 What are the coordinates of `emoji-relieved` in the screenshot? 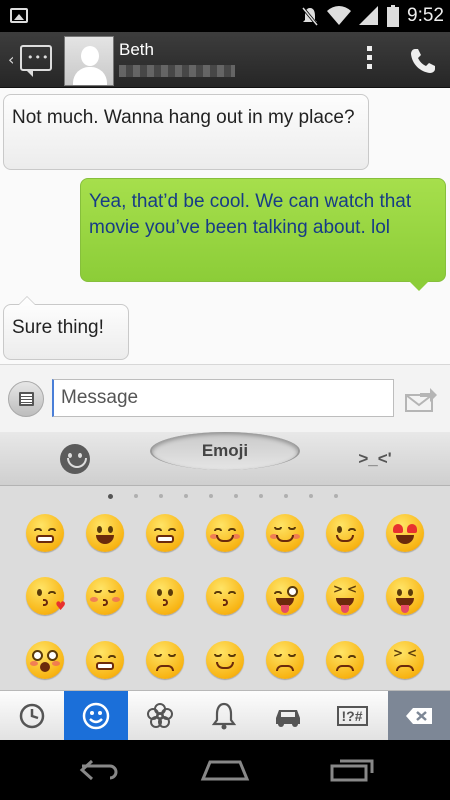 It's located at (225, 660).